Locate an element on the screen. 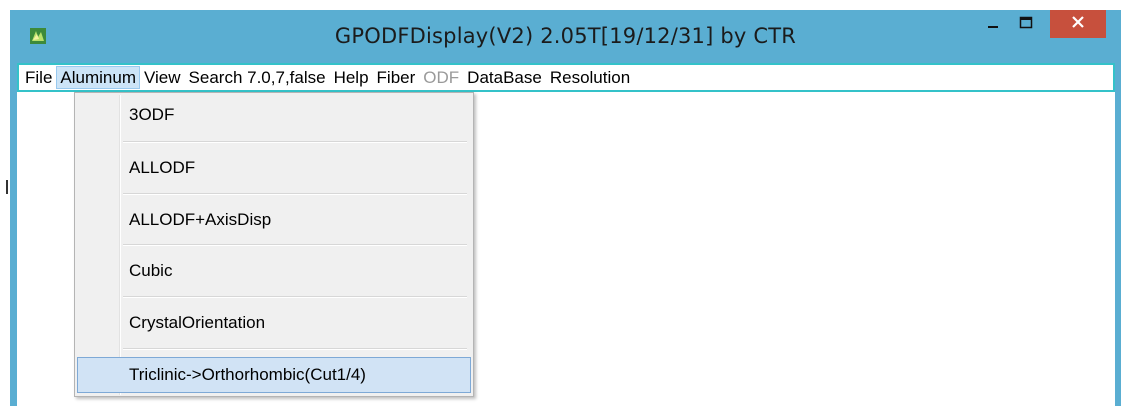 The image size is (1121, 406). menu-option-label: ALLODF+AxisDisp is located at coordinates (200, 219).